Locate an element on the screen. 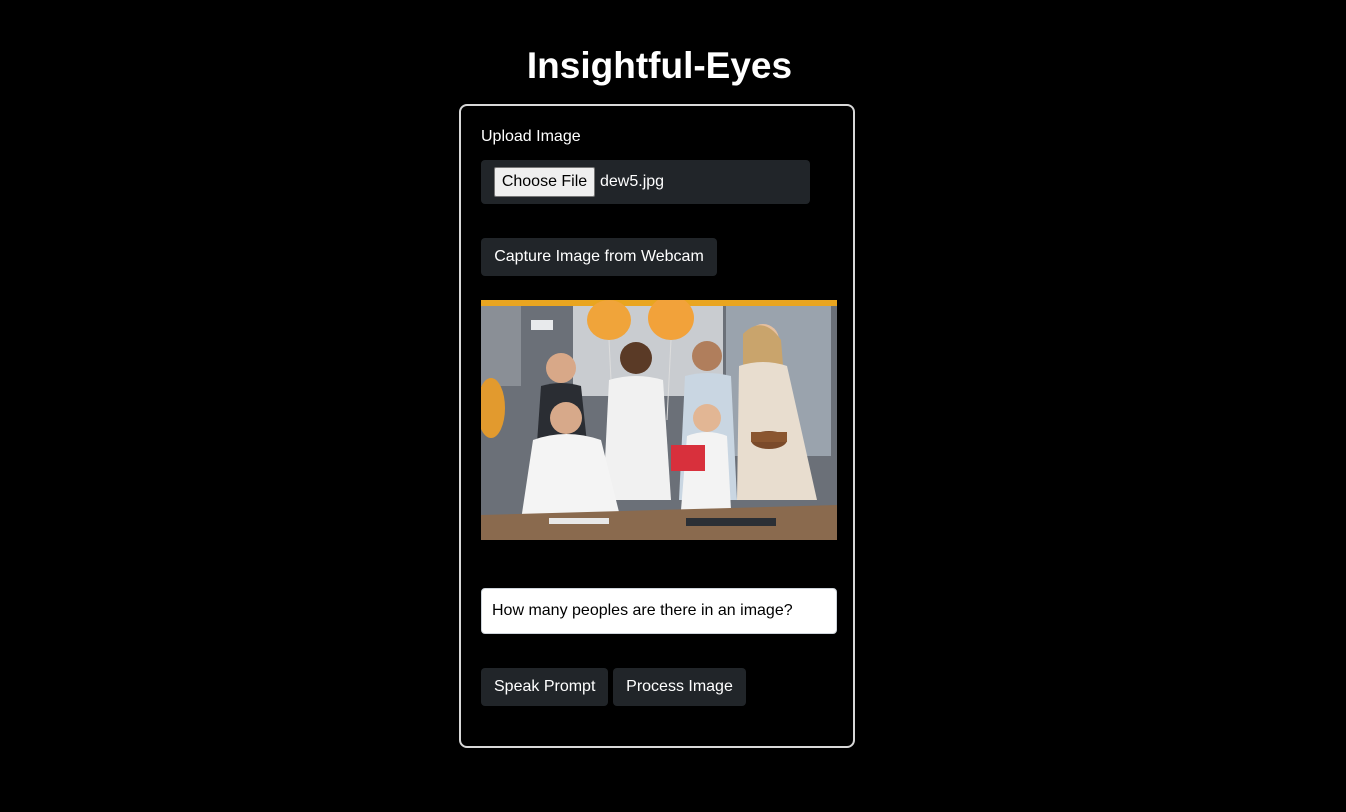 The image size is (1346, 812). capture-webcam-button: Capture Image from Webcam is located at coordinates (599, 257).